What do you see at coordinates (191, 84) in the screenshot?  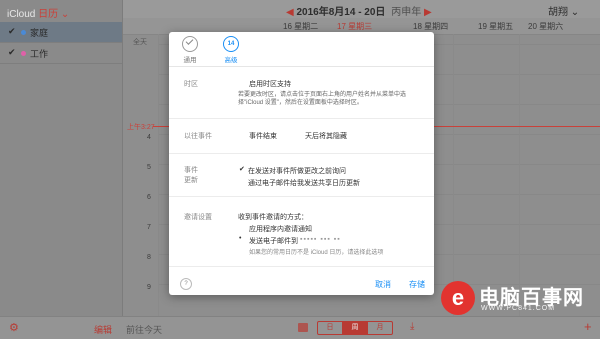 I see `timezone-section-label: 时区` at bounding box center [191, 84].